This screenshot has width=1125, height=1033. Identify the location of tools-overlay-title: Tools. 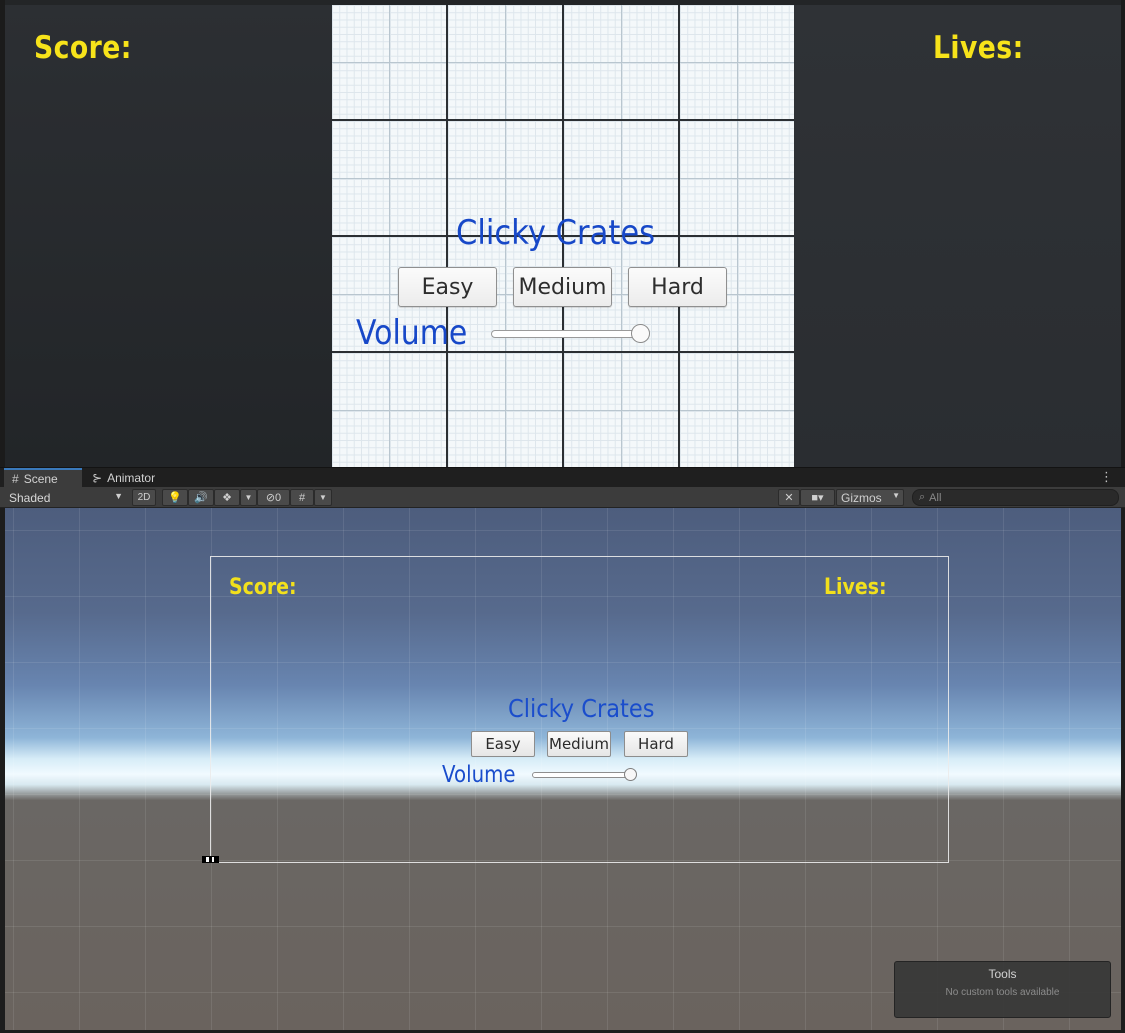
(1002, 974).